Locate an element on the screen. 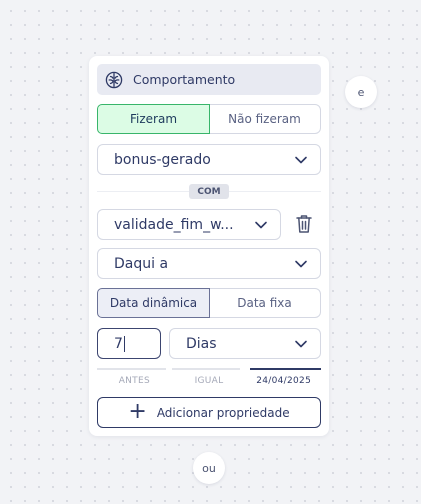 The width and height of the screenshot is (421, 504). toggle-dynamic-date: Data dinâmica is located at coordinates (153, 303).